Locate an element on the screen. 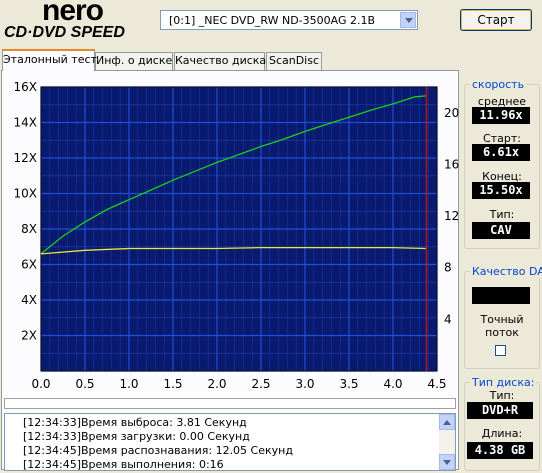 The image size is (542, 473). y-left-tick-label: 10X is located at coordinates (26, 194).